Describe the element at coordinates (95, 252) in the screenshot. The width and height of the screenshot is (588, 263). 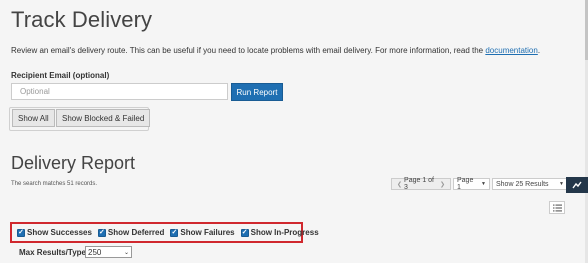
I see `max-results-value: 250` at that location.